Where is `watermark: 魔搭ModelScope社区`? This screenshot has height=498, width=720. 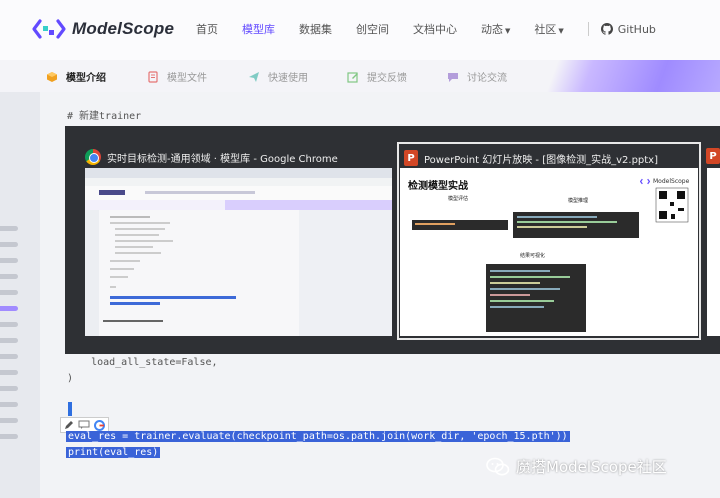 watermark: 魔搭ModelScope社区 is located at coordinates (576, 466).